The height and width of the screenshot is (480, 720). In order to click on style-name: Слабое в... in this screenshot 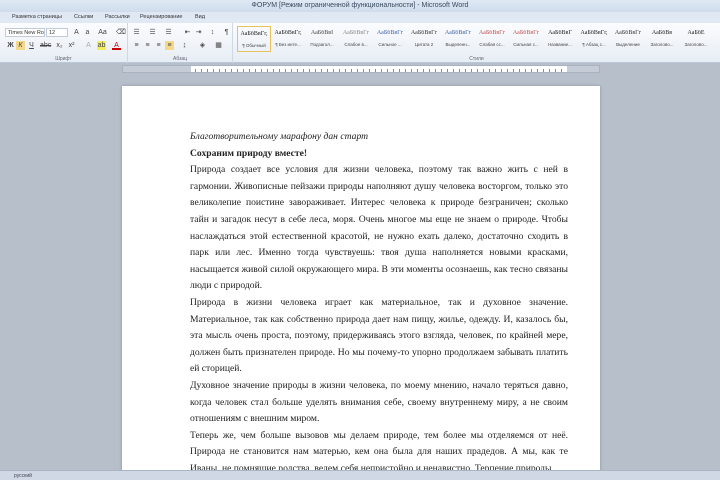, I will do `click(356, 44)`.